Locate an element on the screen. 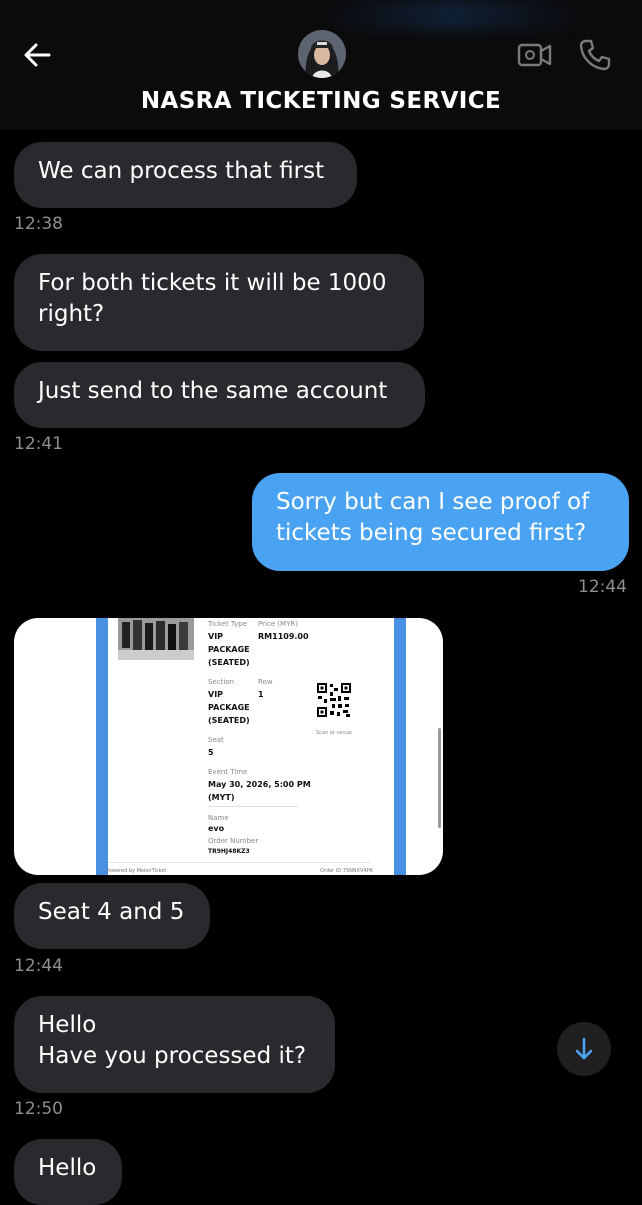 The width and height of the screenshot is (642, 1205). ticket-footer-right: Order ID 7SNNXV4PK is located at coordinates (346, 871).